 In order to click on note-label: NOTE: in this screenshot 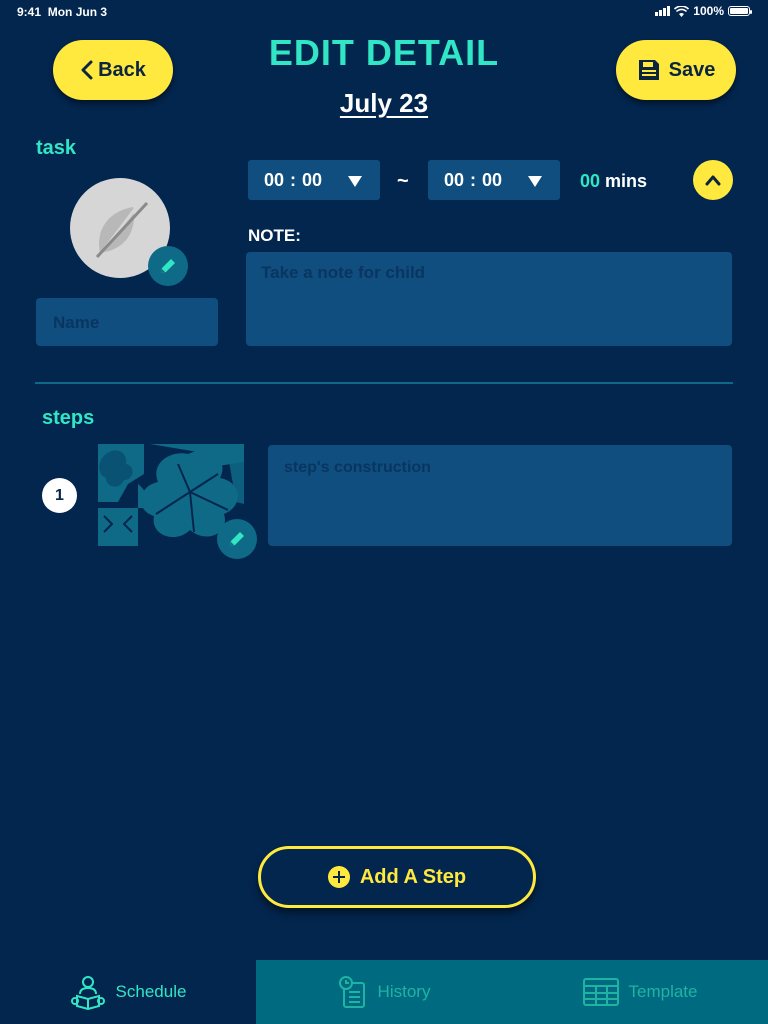, I will do `click(274, 235)`.